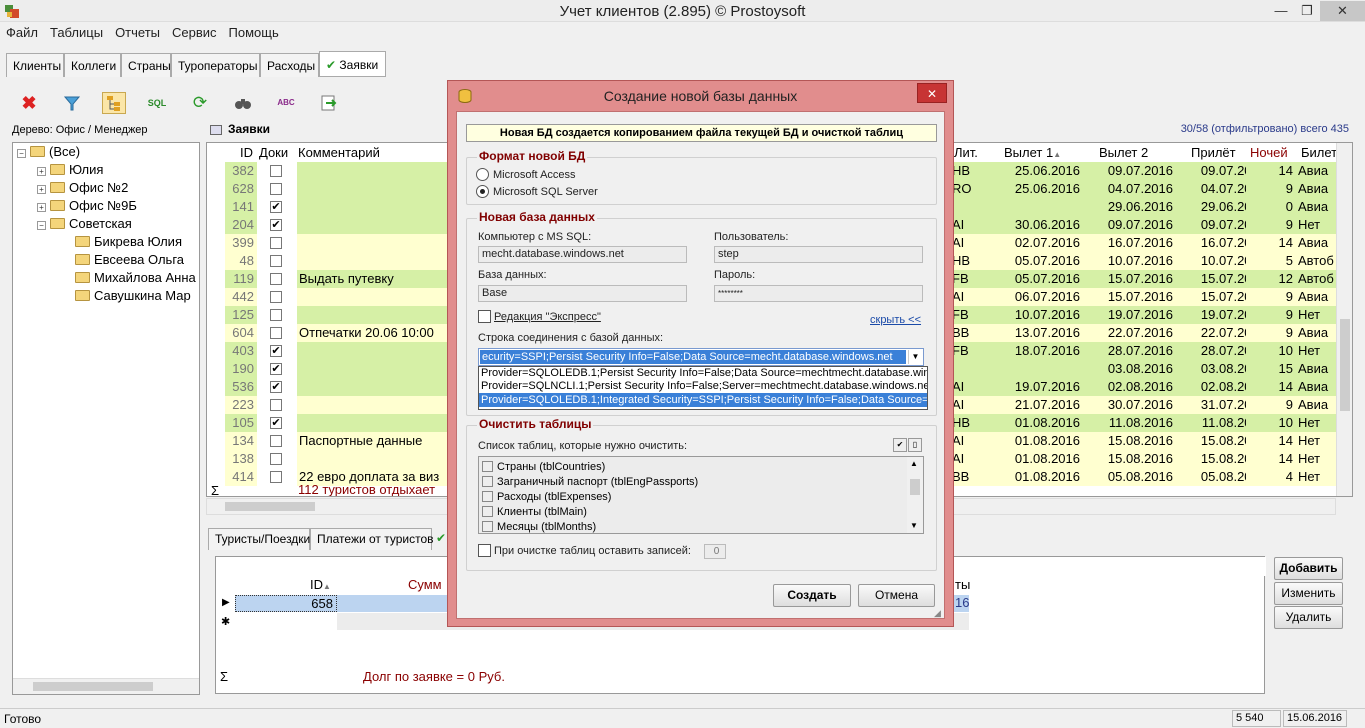 This screenshot has height=728, width=1365. What do you see at coordinates (543, 467) in the screenshot?
I see `table-list-item: Страны (tblCountries)` at bounding box center [543, 467].